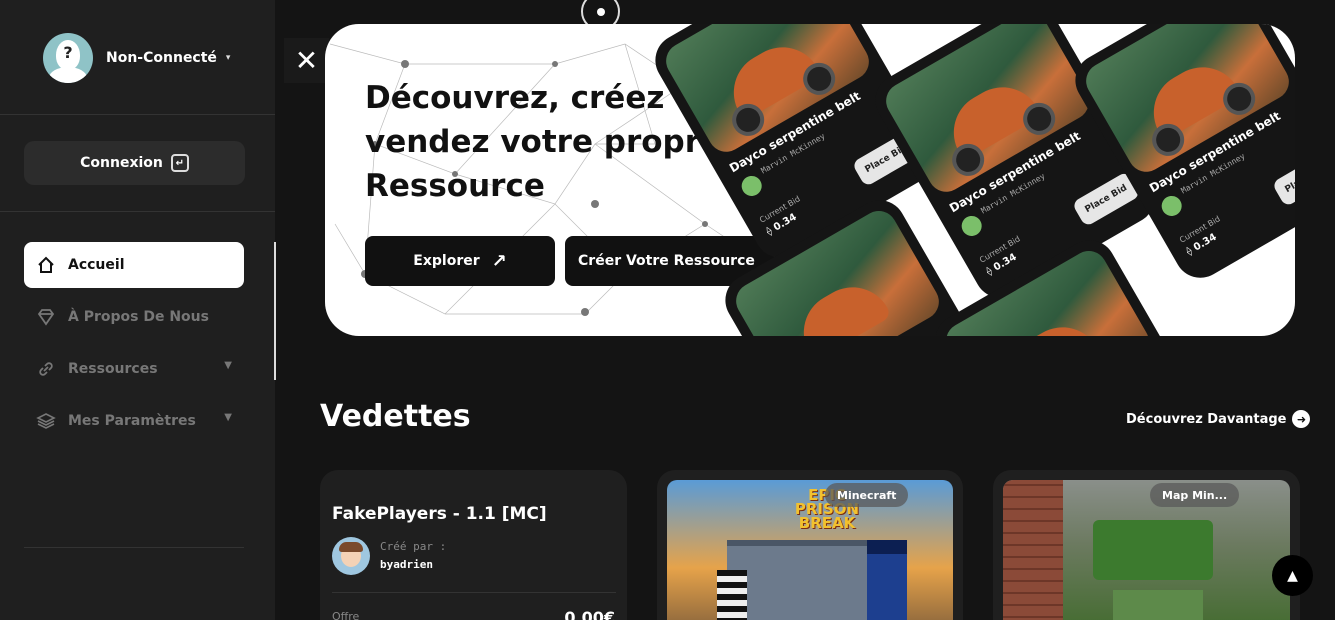  What do you see at coordinates (346, 615) in the screenshot?
I see `offer-label: Offre` at bounding box center [346, 615].